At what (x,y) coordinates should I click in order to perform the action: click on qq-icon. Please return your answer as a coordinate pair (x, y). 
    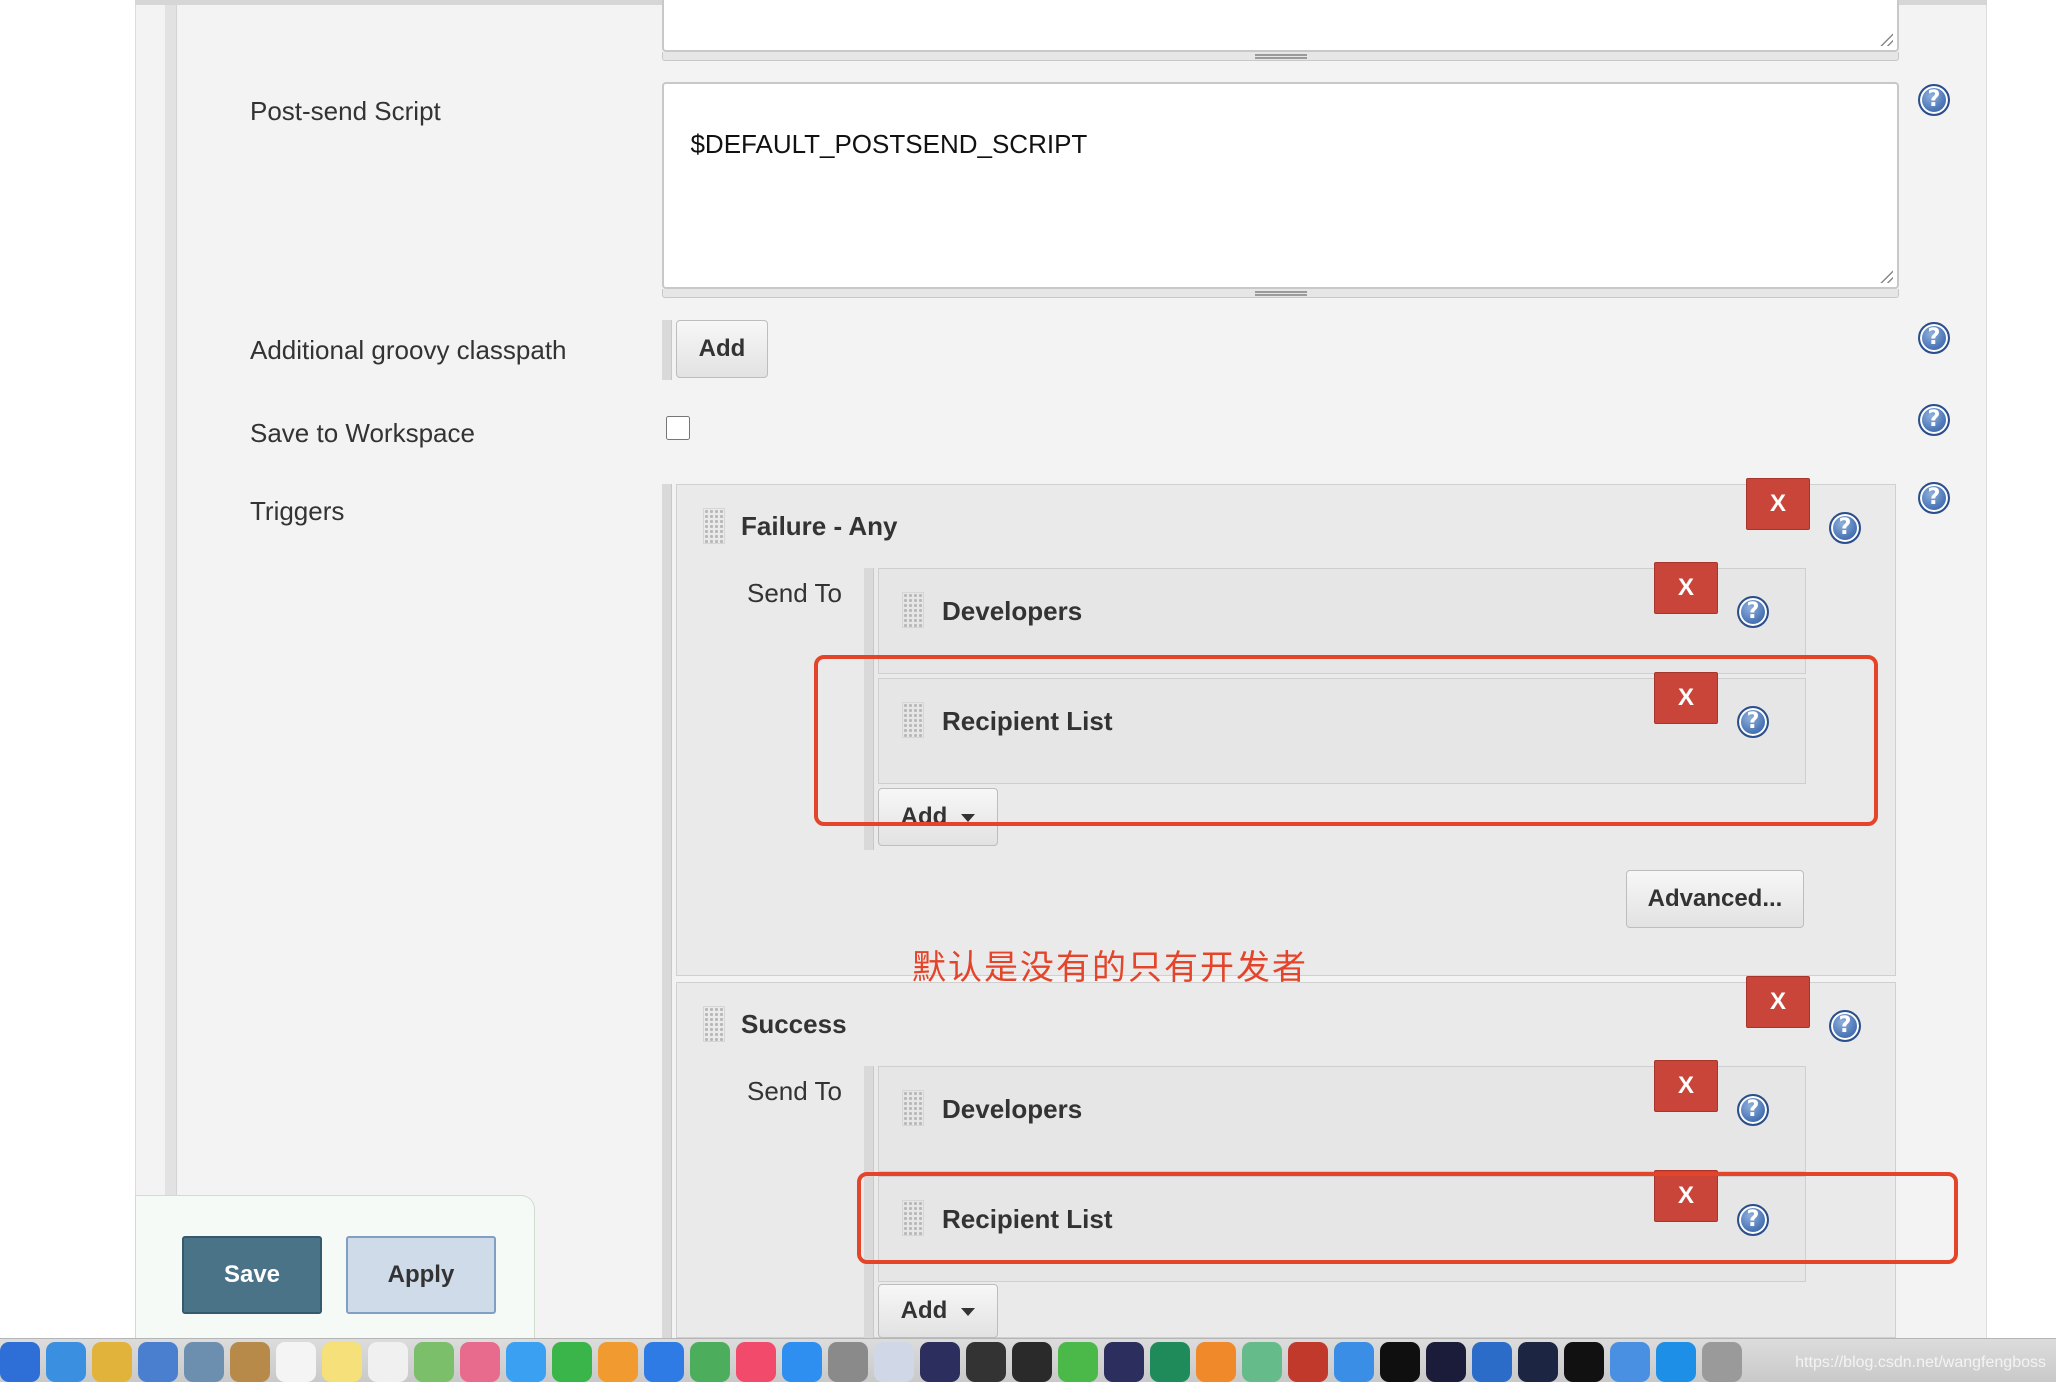
    Looking at the image, I should click on (986, 1362).